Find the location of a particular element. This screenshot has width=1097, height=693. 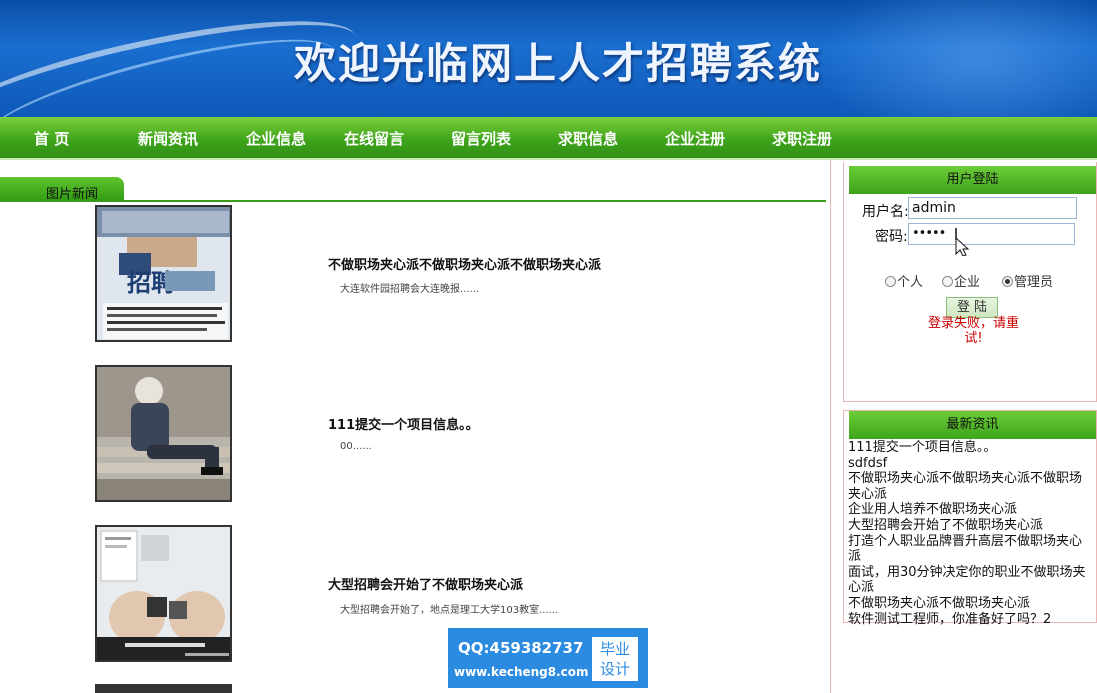

nav-home: 首 页 is located at coordinates (51, 138).